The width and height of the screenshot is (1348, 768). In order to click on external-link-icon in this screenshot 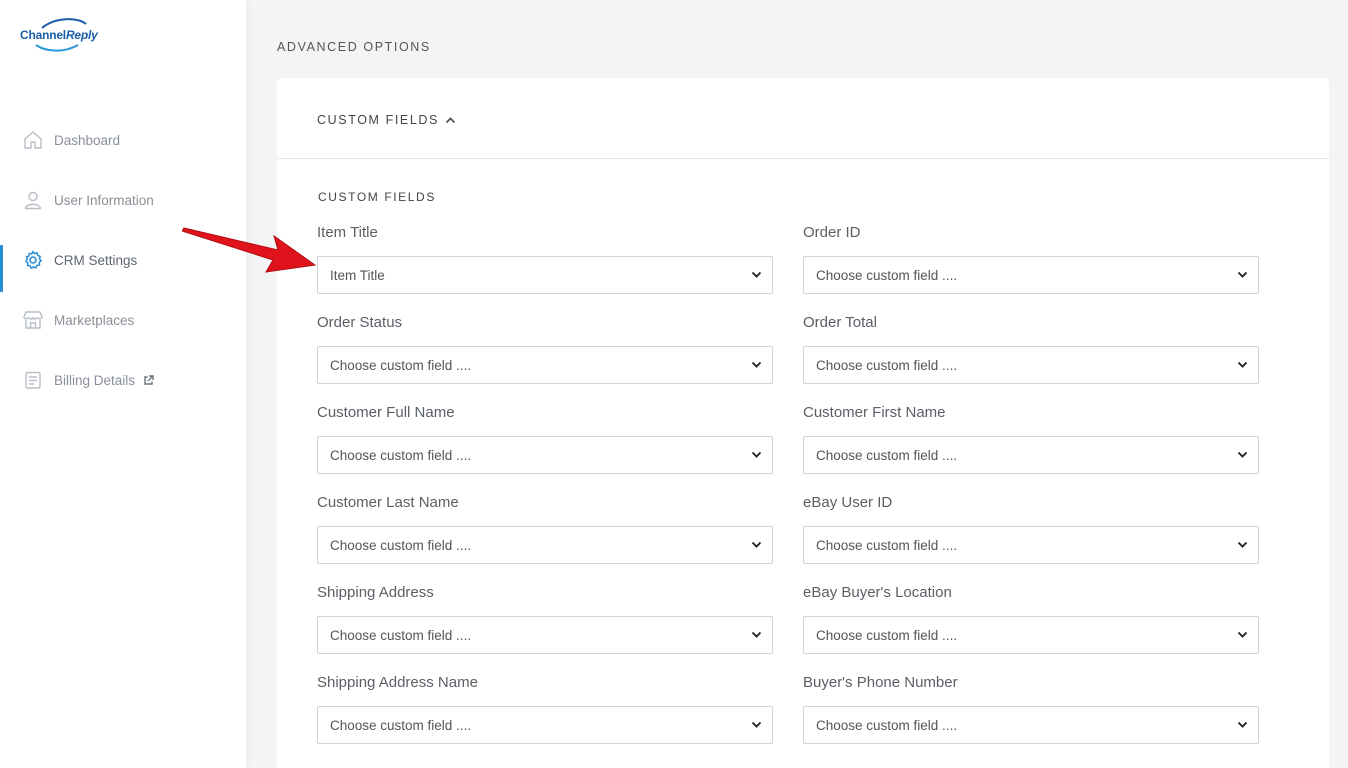, I will do `click(148, 380)`.